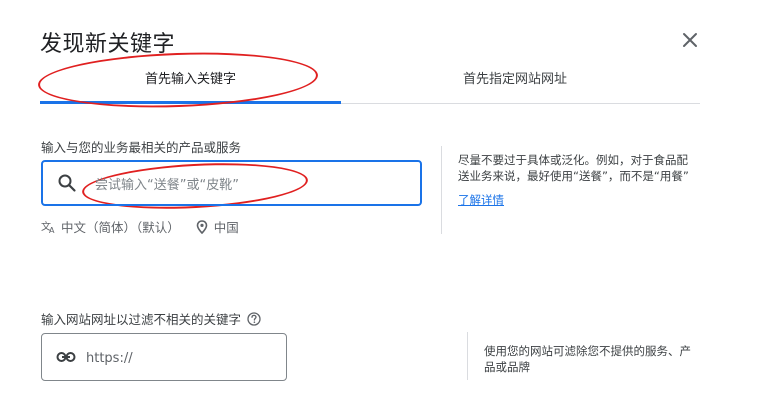  I want to click on website-url-box, so click(164, 357).